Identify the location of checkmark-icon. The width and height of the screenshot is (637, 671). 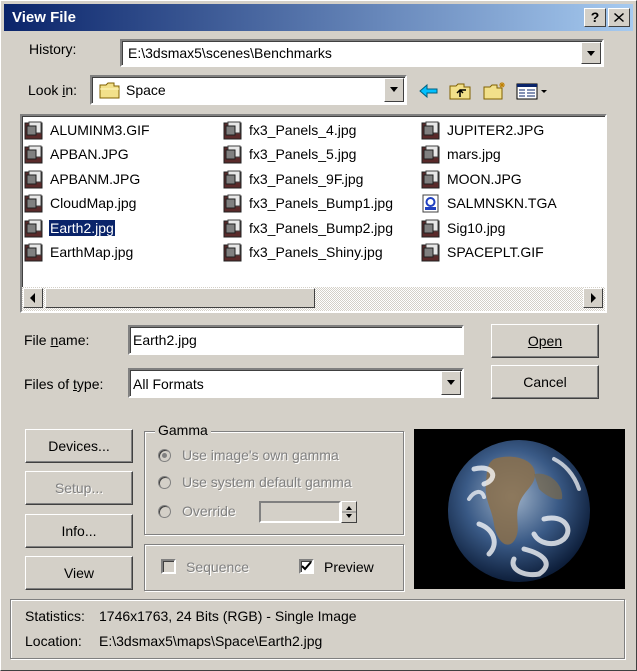
(306, 566).